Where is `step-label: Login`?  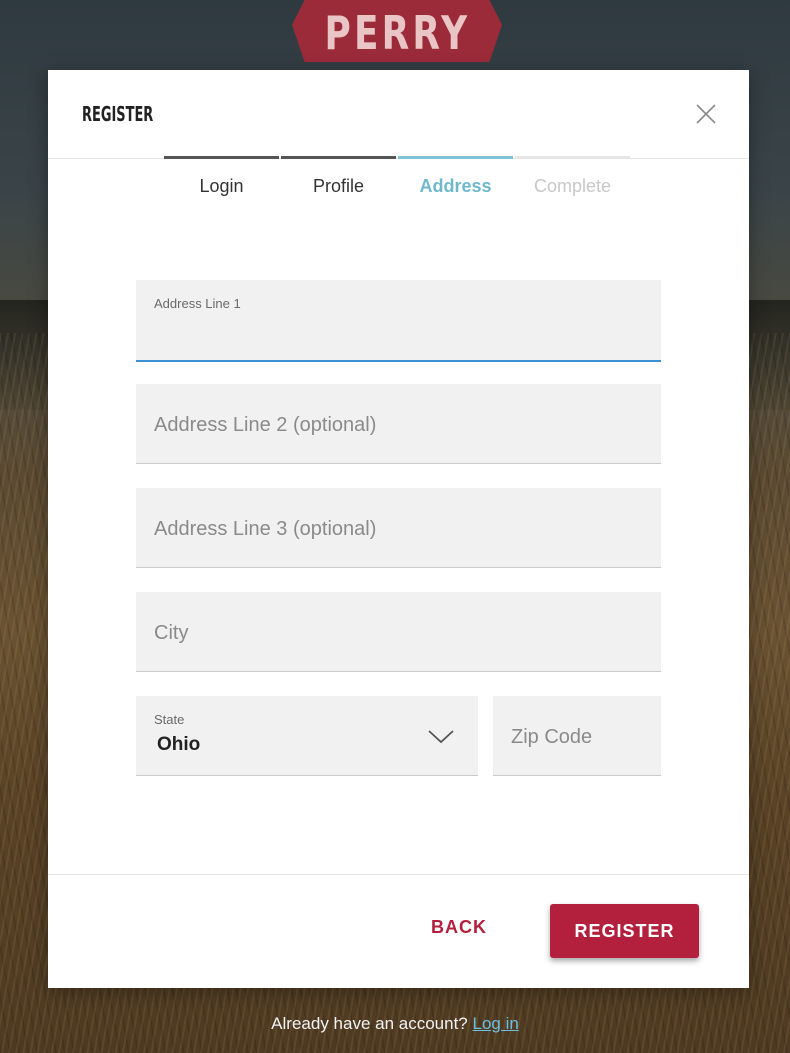 step-label: Login is located at coordinates (221, 186).